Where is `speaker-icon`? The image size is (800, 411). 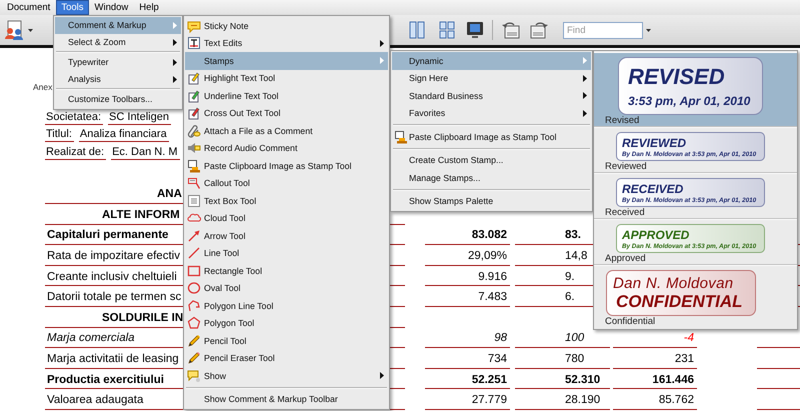
speaker-icon is located at coordinates (194, 148).